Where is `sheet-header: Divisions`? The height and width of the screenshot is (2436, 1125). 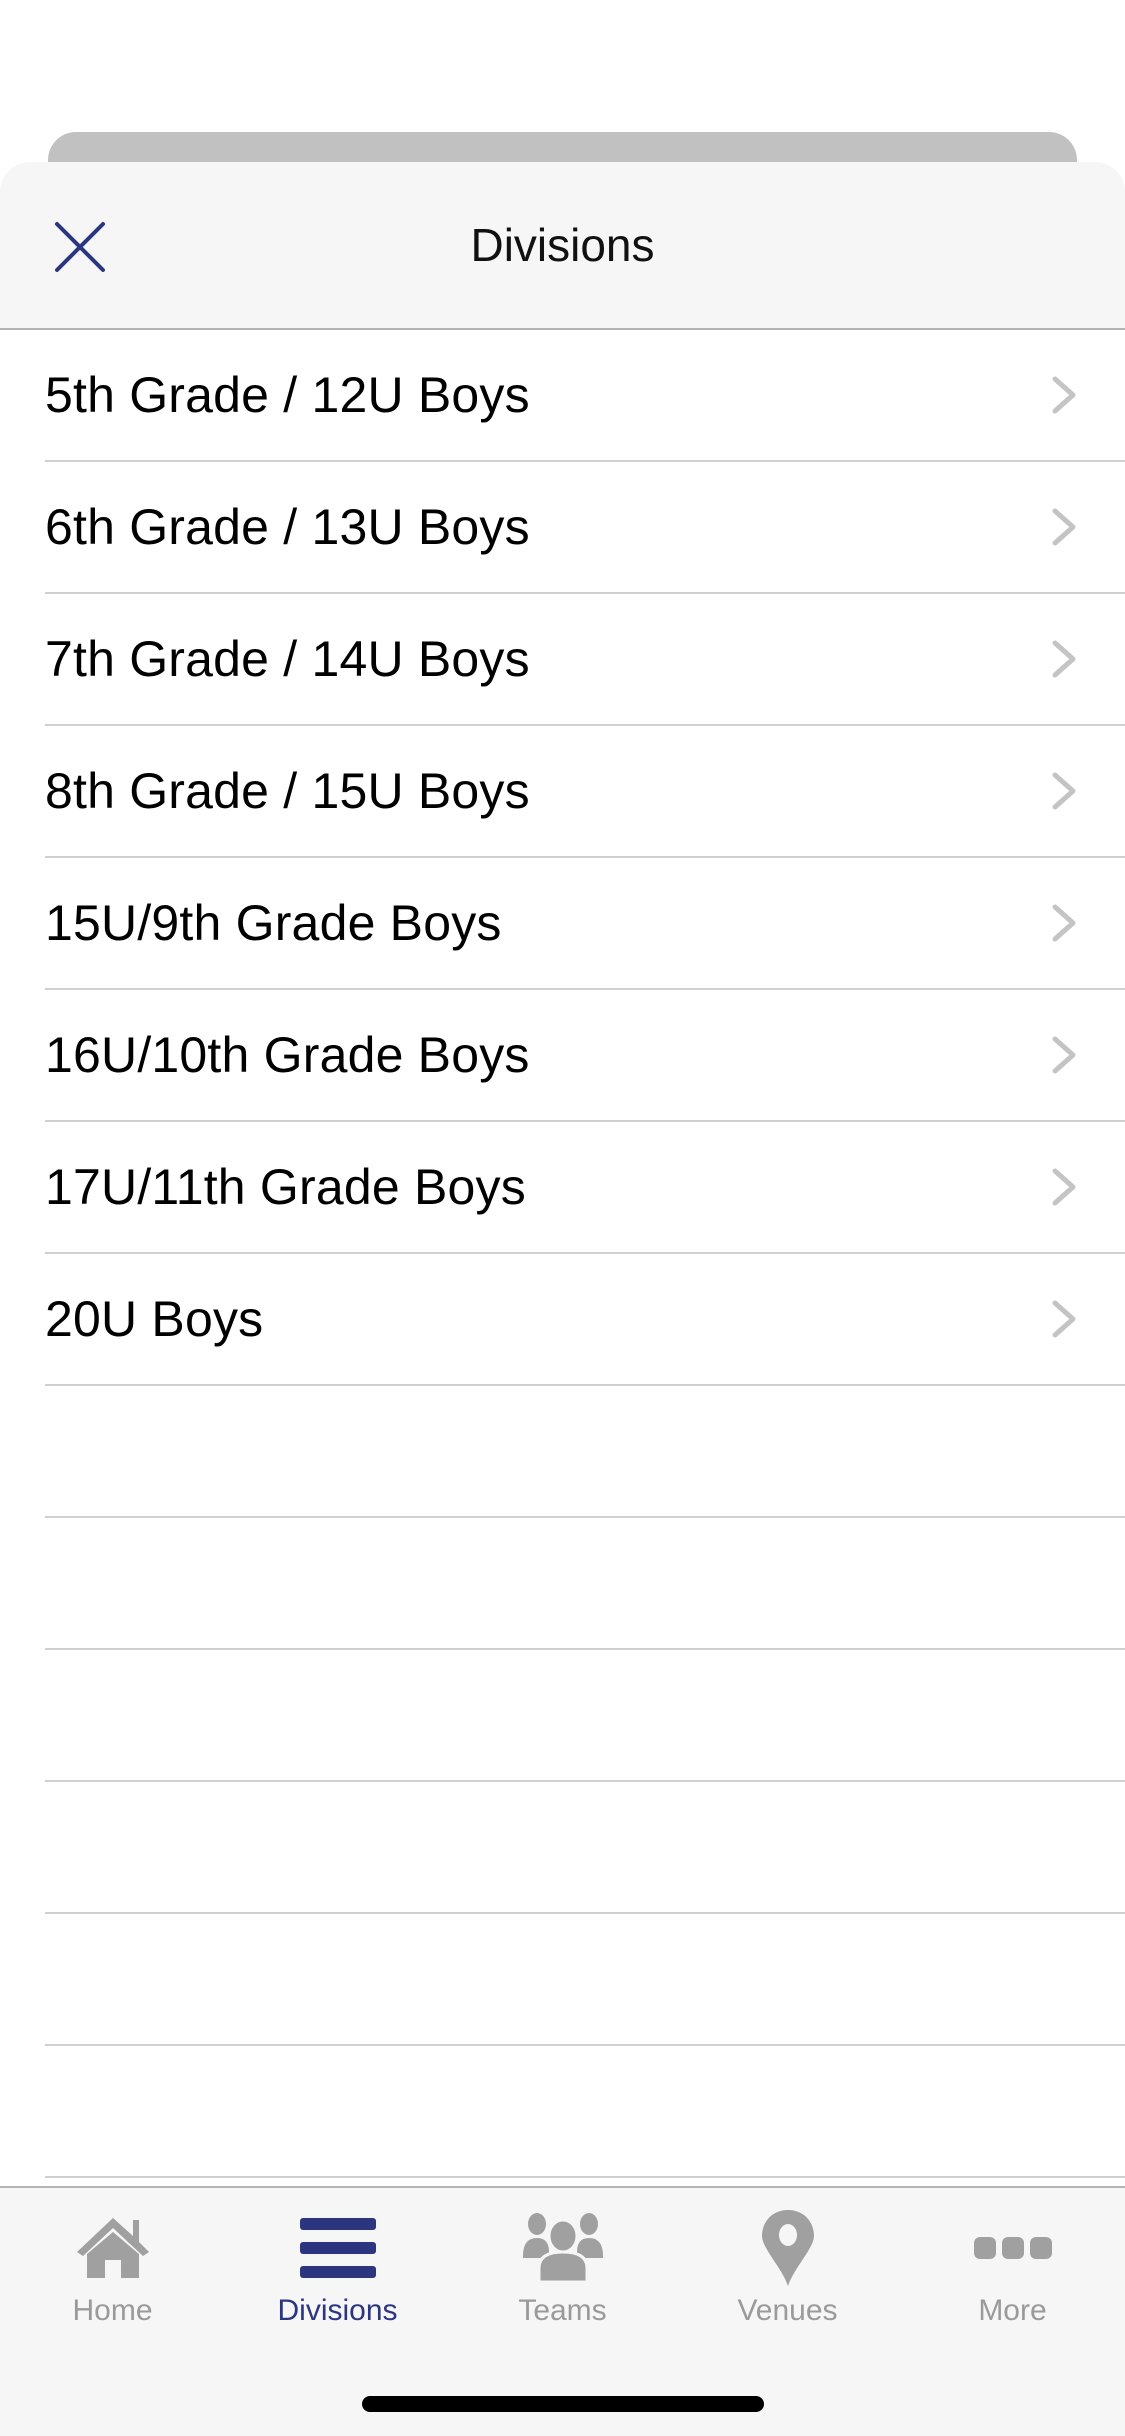 sheet-header: Divisions is located at coordinates (562, 246).